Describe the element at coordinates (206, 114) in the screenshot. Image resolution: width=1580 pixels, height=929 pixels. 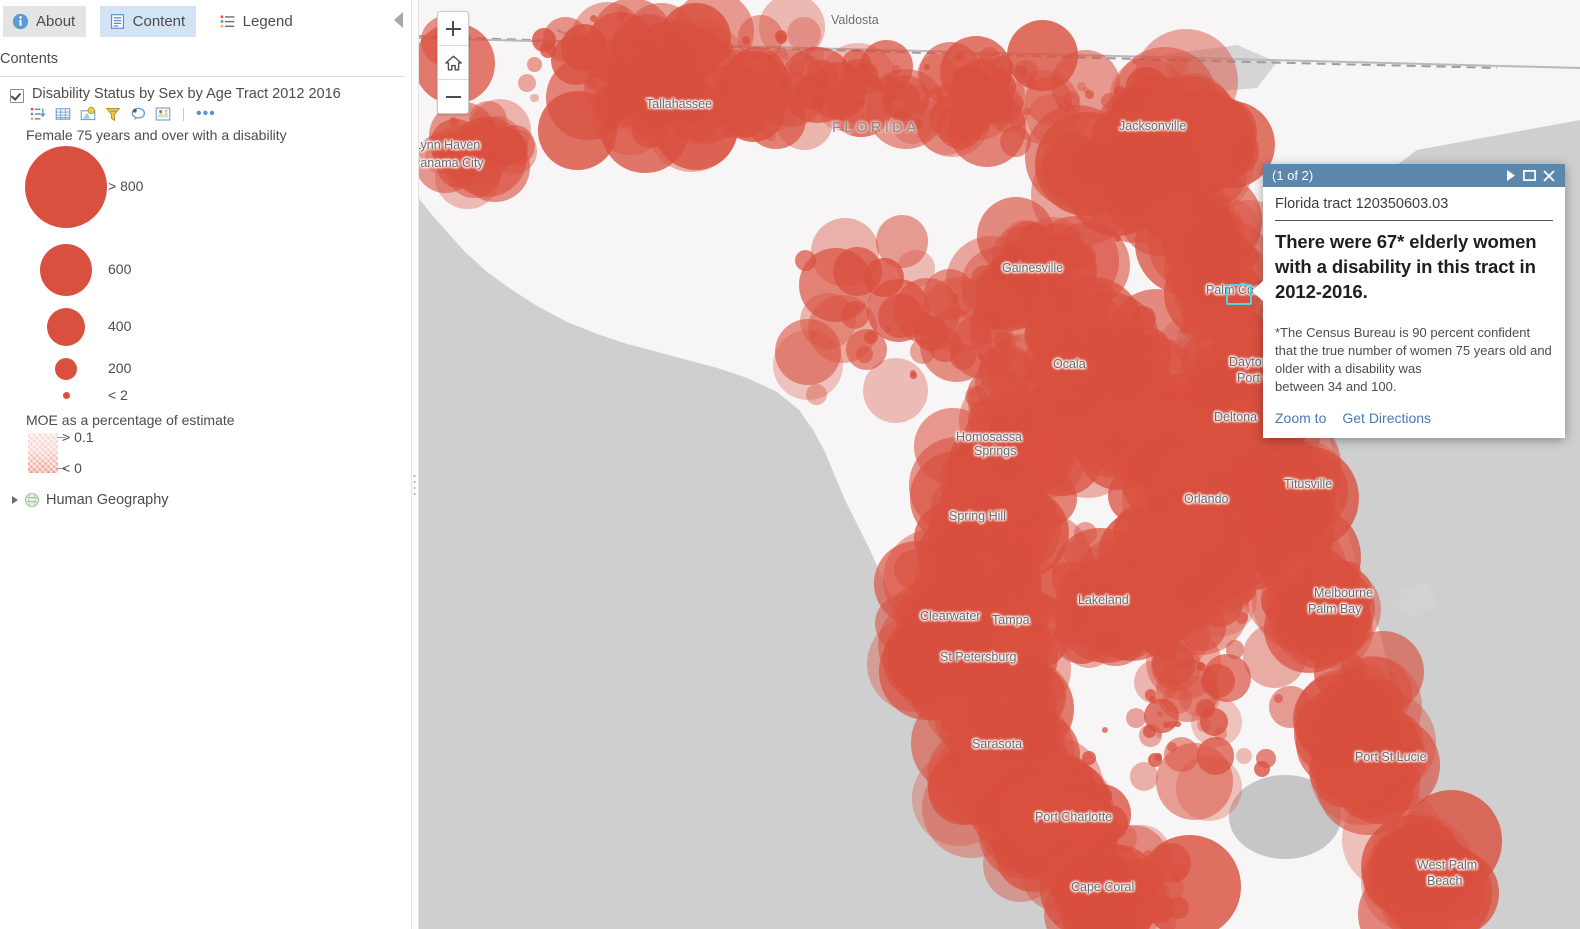
I see `more-options-button: •••` at that location.